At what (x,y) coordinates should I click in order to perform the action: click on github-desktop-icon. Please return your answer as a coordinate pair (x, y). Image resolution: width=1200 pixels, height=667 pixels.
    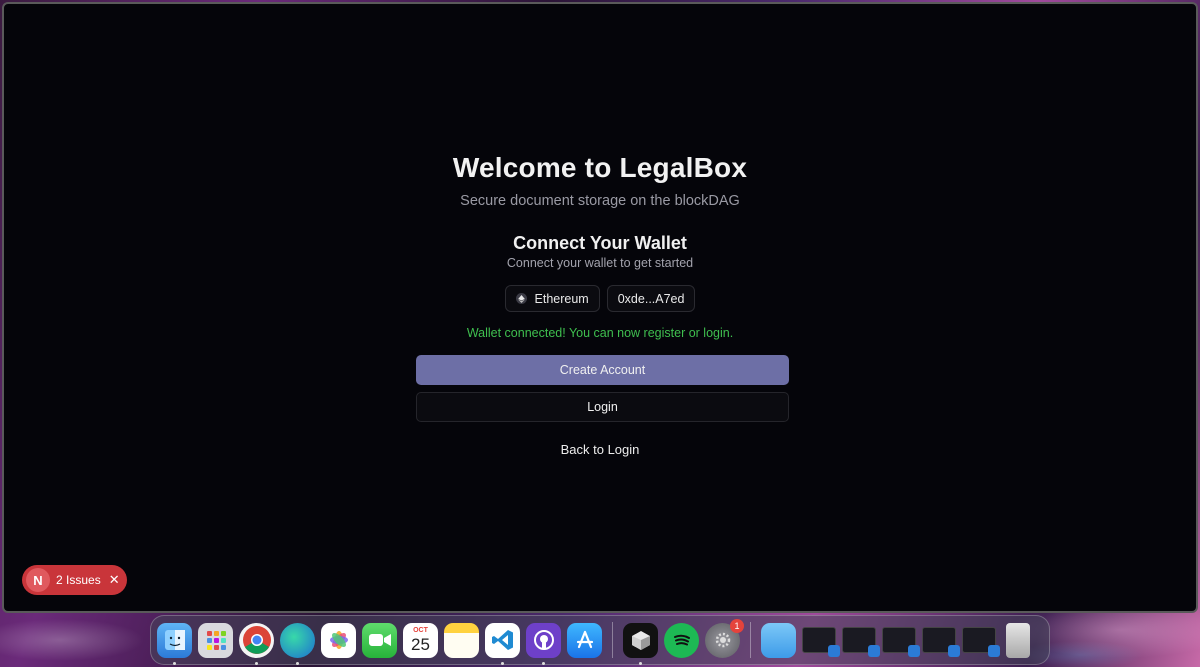
    Looking at the image, I should click on (543, 643).